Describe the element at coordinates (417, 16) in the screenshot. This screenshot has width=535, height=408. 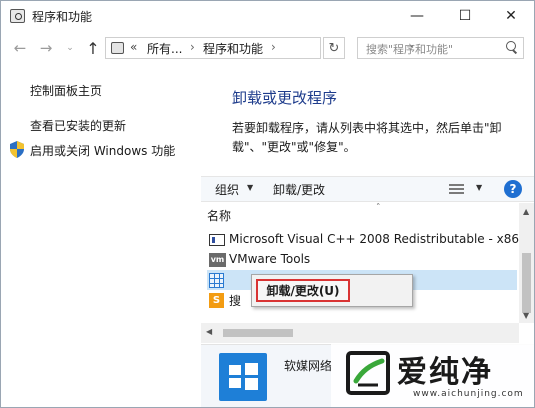
I see `minimize-button: —` at that location.